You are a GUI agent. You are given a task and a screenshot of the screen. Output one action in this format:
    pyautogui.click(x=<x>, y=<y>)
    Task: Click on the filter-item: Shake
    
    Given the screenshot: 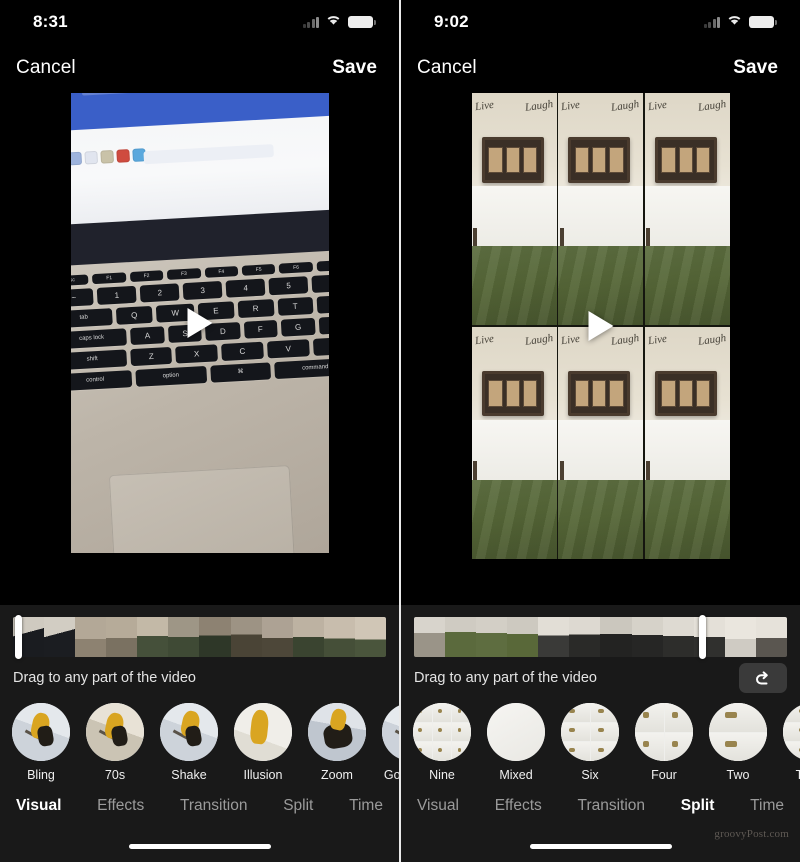 What is the action you would take?
    pyautogui.click(x=189, y=742)
    